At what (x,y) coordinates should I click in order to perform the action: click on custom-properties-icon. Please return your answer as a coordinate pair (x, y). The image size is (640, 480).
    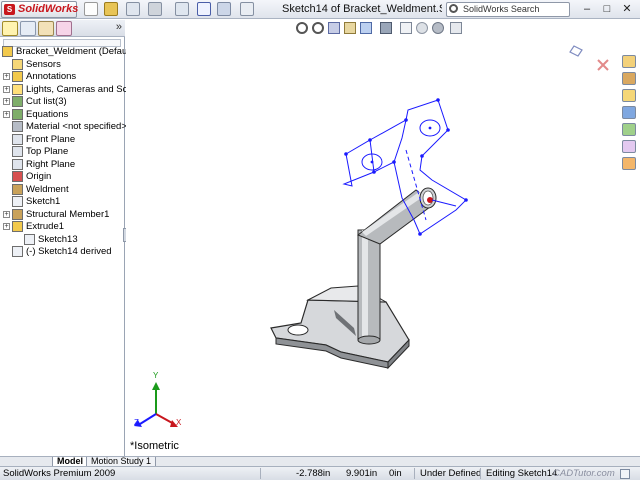
    Looking at the image, I should click on (629, 163).